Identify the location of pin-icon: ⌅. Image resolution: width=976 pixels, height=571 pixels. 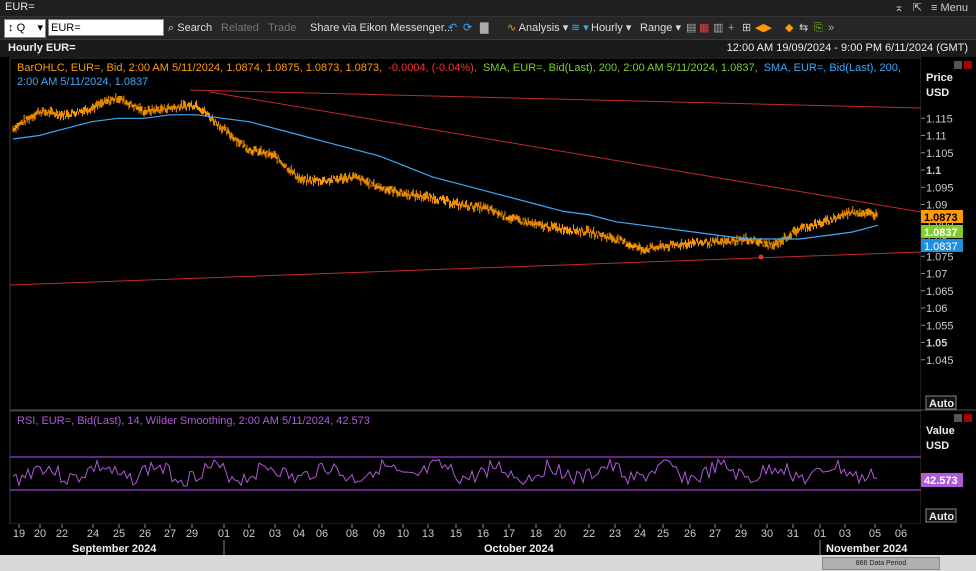
(898, 8).